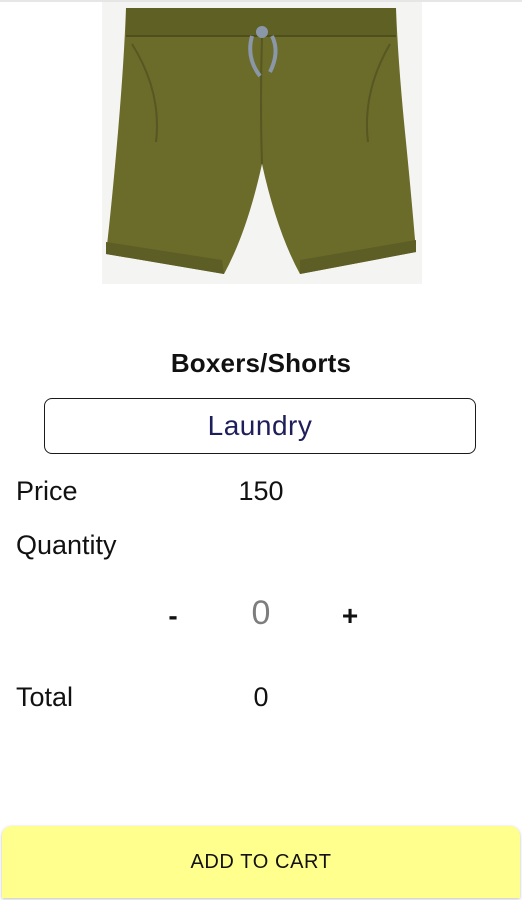  I want to click on add-to-cart-label: ADD TO CART, so click(261, 861).